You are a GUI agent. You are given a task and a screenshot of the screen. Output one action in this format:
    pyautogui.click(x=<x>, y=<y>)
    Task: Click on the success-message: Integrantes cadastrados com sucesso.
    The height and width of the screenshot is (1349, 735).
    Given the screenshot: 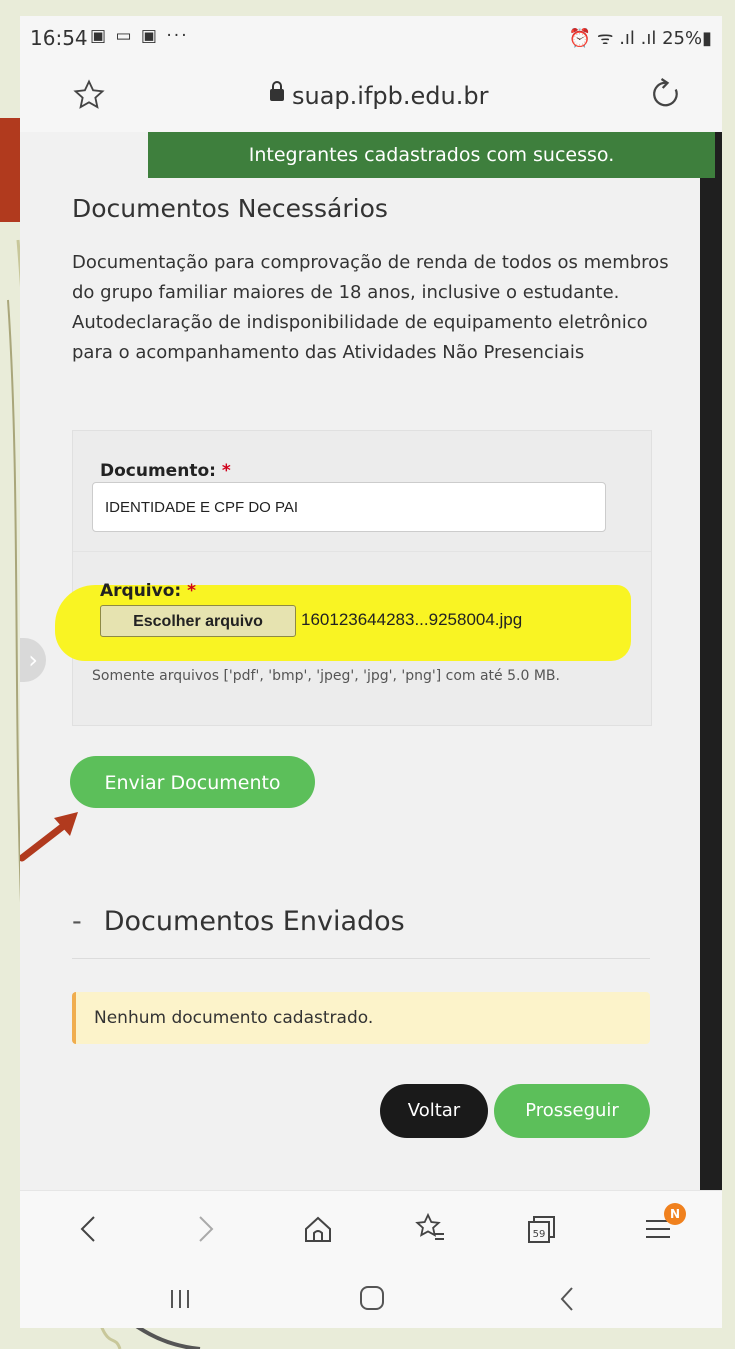 What is the action you would take?
    pyautogui.click(x=431, y=155)
    